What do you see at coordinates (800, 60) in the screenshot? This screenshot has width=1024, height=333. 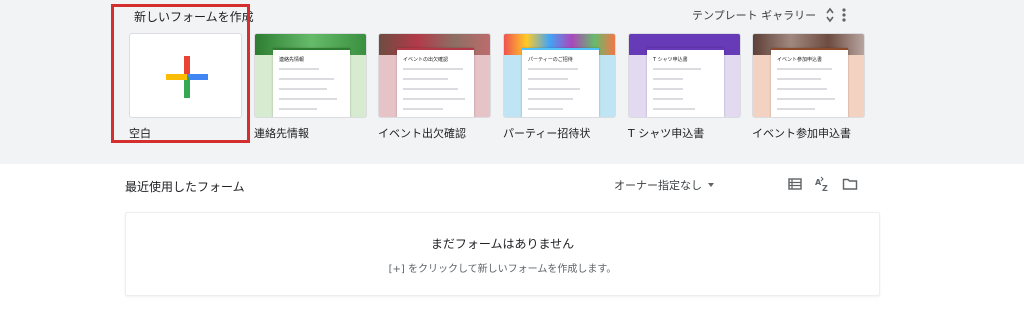 I see `thumbnail-title: イベント参加申込書` at bounding box center [800, 60].